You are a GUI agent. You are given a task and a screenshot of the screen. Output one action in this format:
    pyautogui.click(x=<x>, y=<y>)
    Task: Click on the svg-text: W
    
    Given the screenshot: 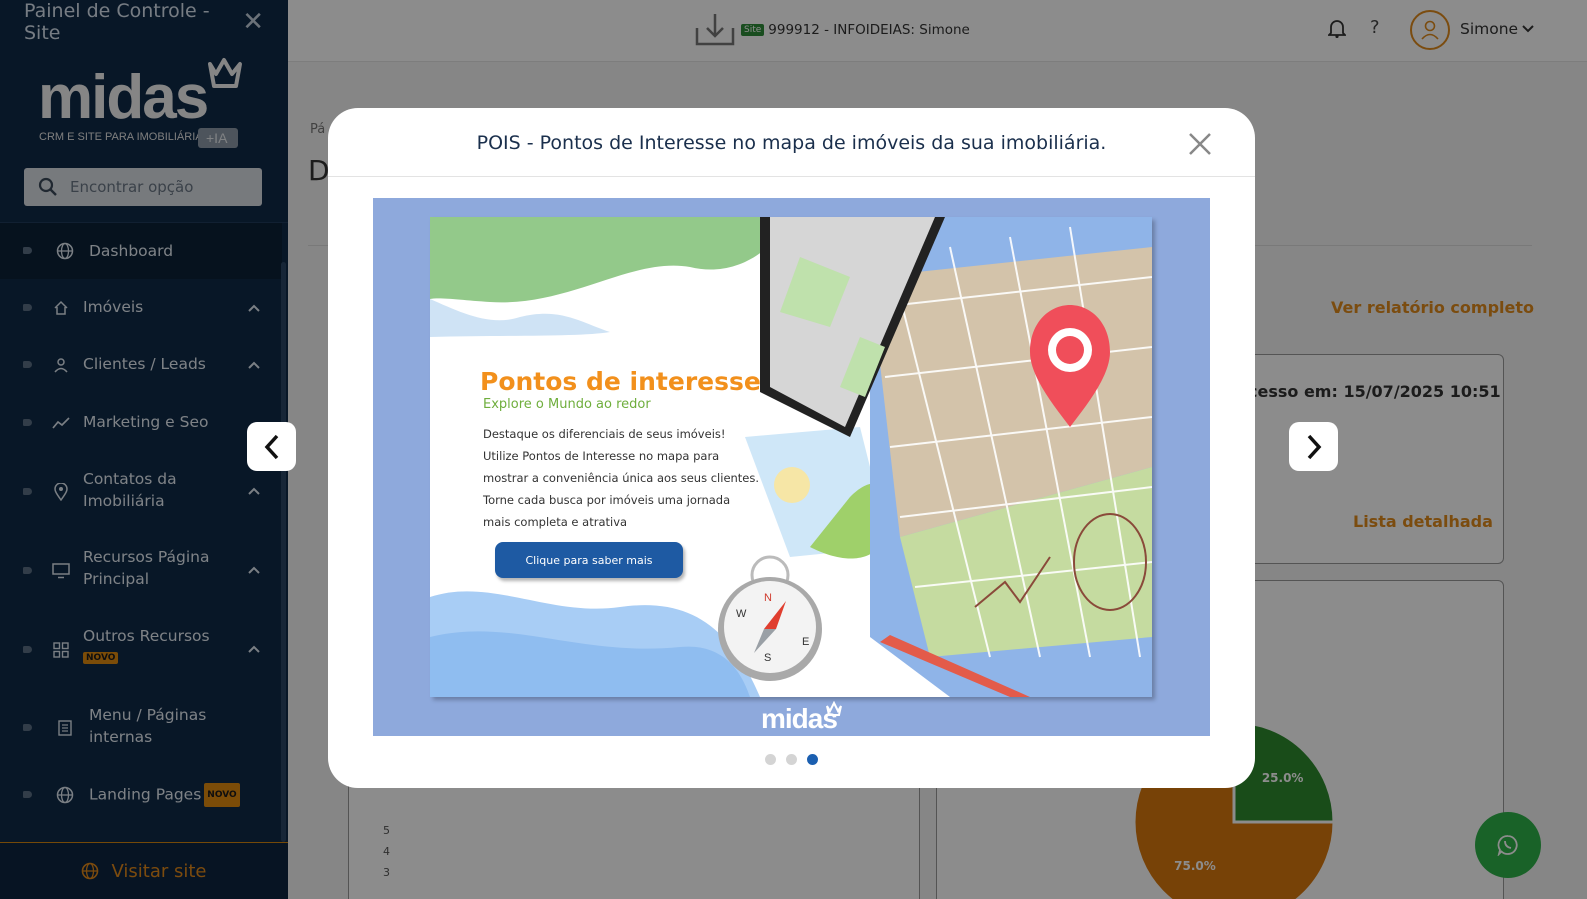 What is the action you would take?
    pyautogui.click(x=741, y=614)
    